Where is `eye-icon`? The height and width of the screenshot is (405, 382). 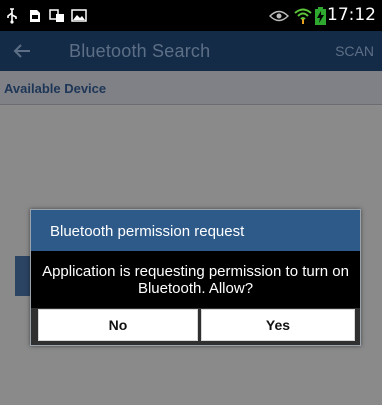
eye-icon is located at coordinates (279, 15).